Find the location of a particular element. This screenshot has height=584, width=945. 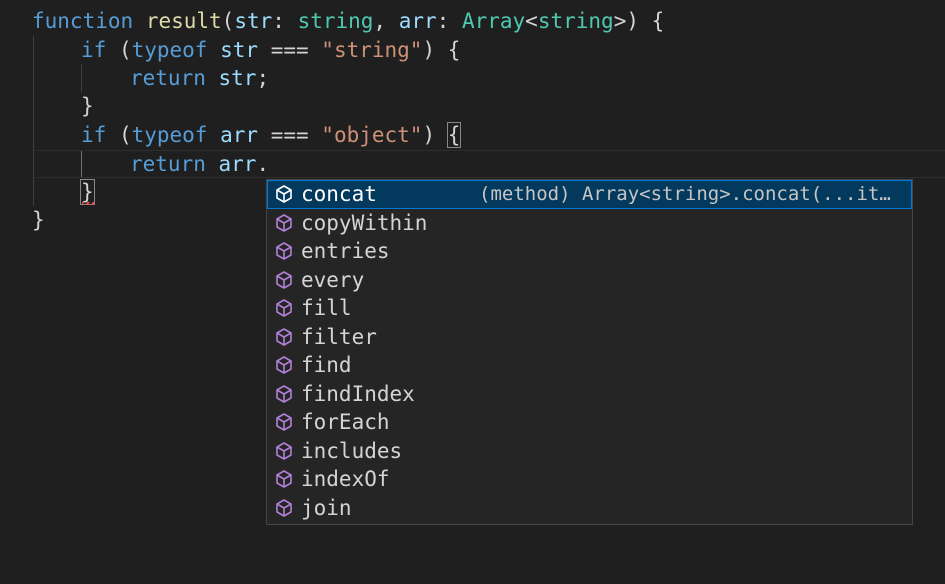

error-squiggle is located at coordinates (88, 203).